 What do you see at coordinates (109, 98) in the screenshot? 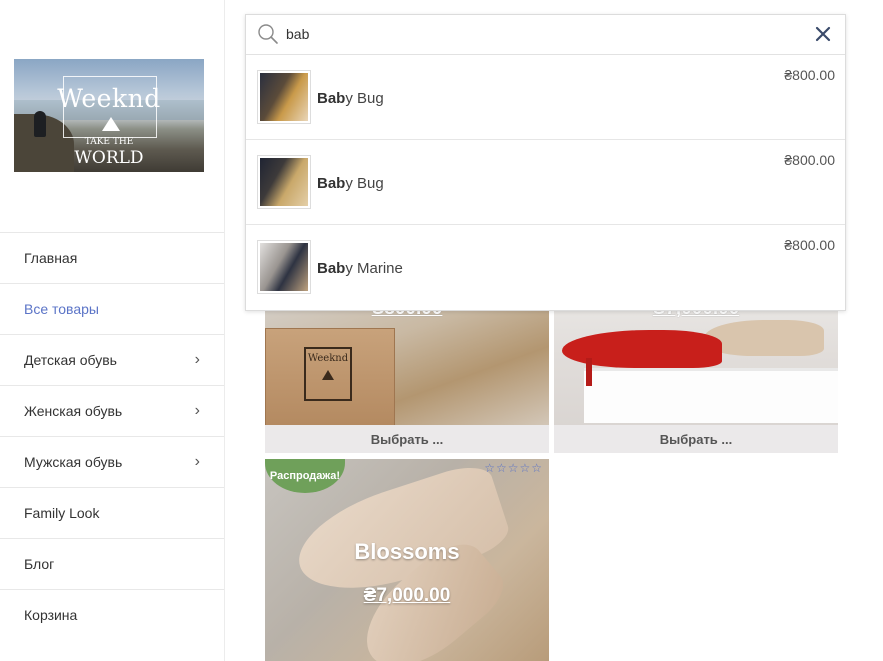
I see `logo-wordmark: Weeknd` at bounding box center [109, 98].